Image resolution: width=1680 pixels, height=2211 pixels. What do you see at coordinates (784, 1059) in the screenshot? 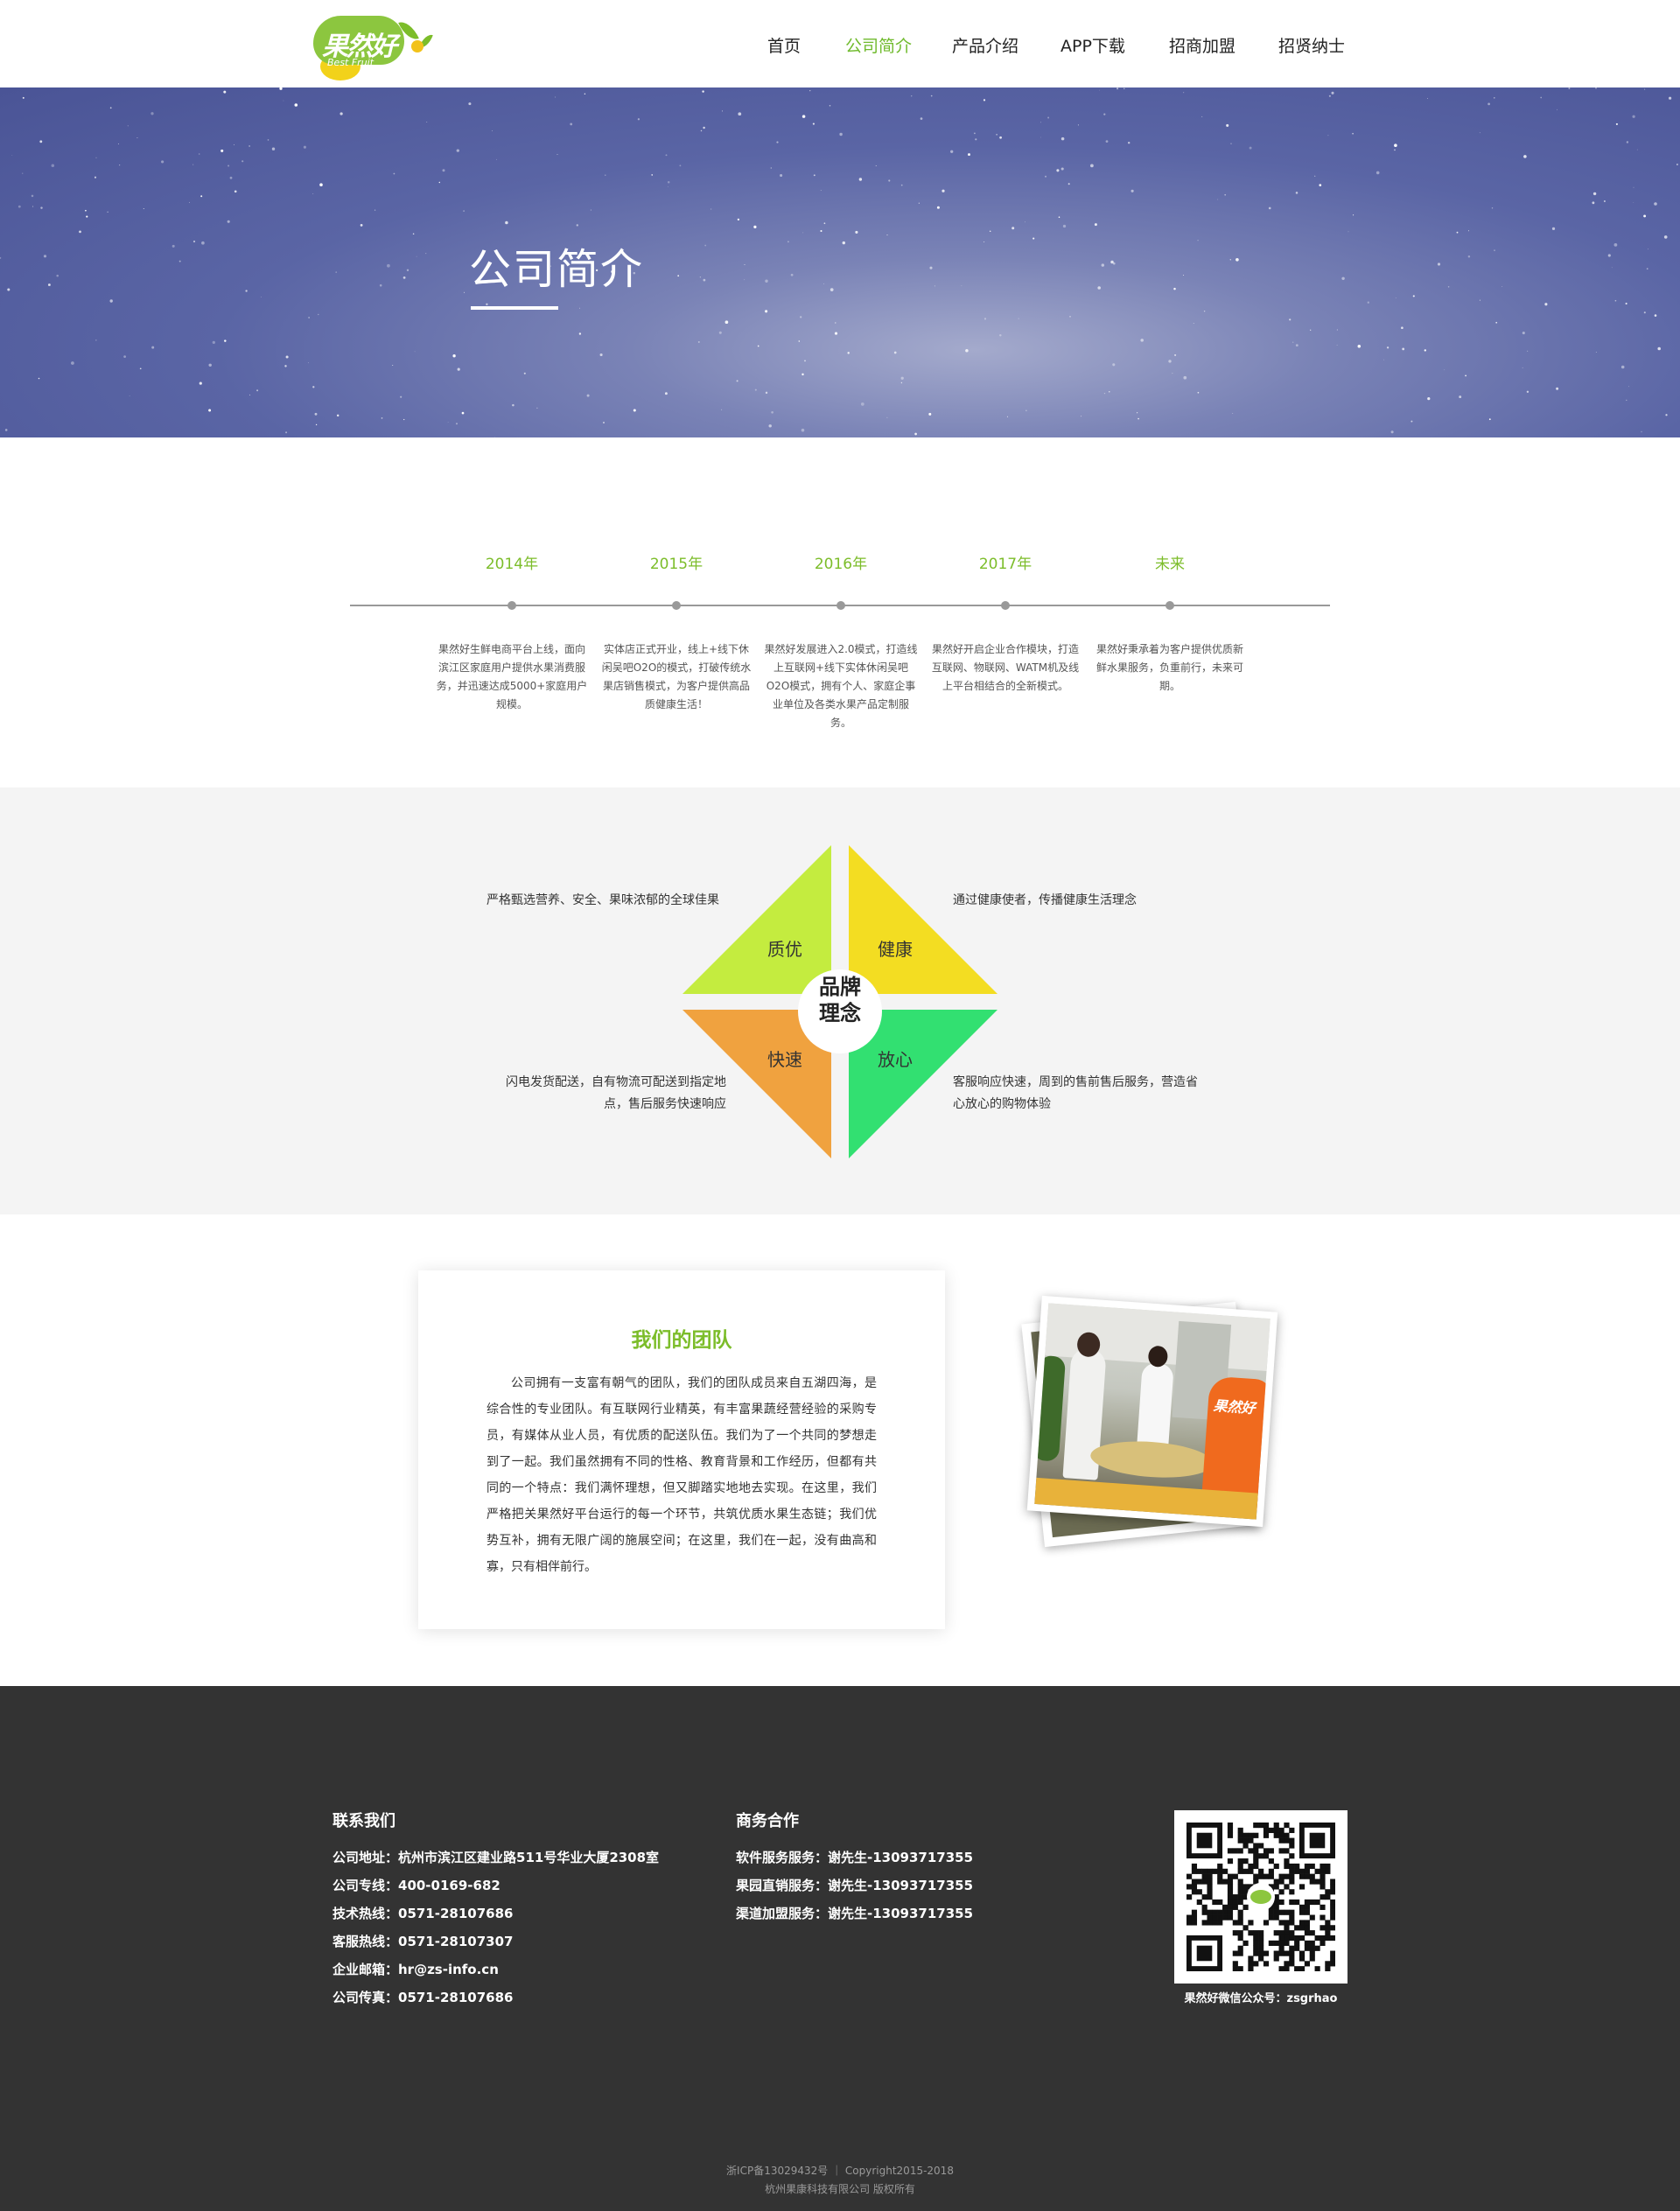
I see `quadrant-label: 快速` at bounding box center [784, 1059].